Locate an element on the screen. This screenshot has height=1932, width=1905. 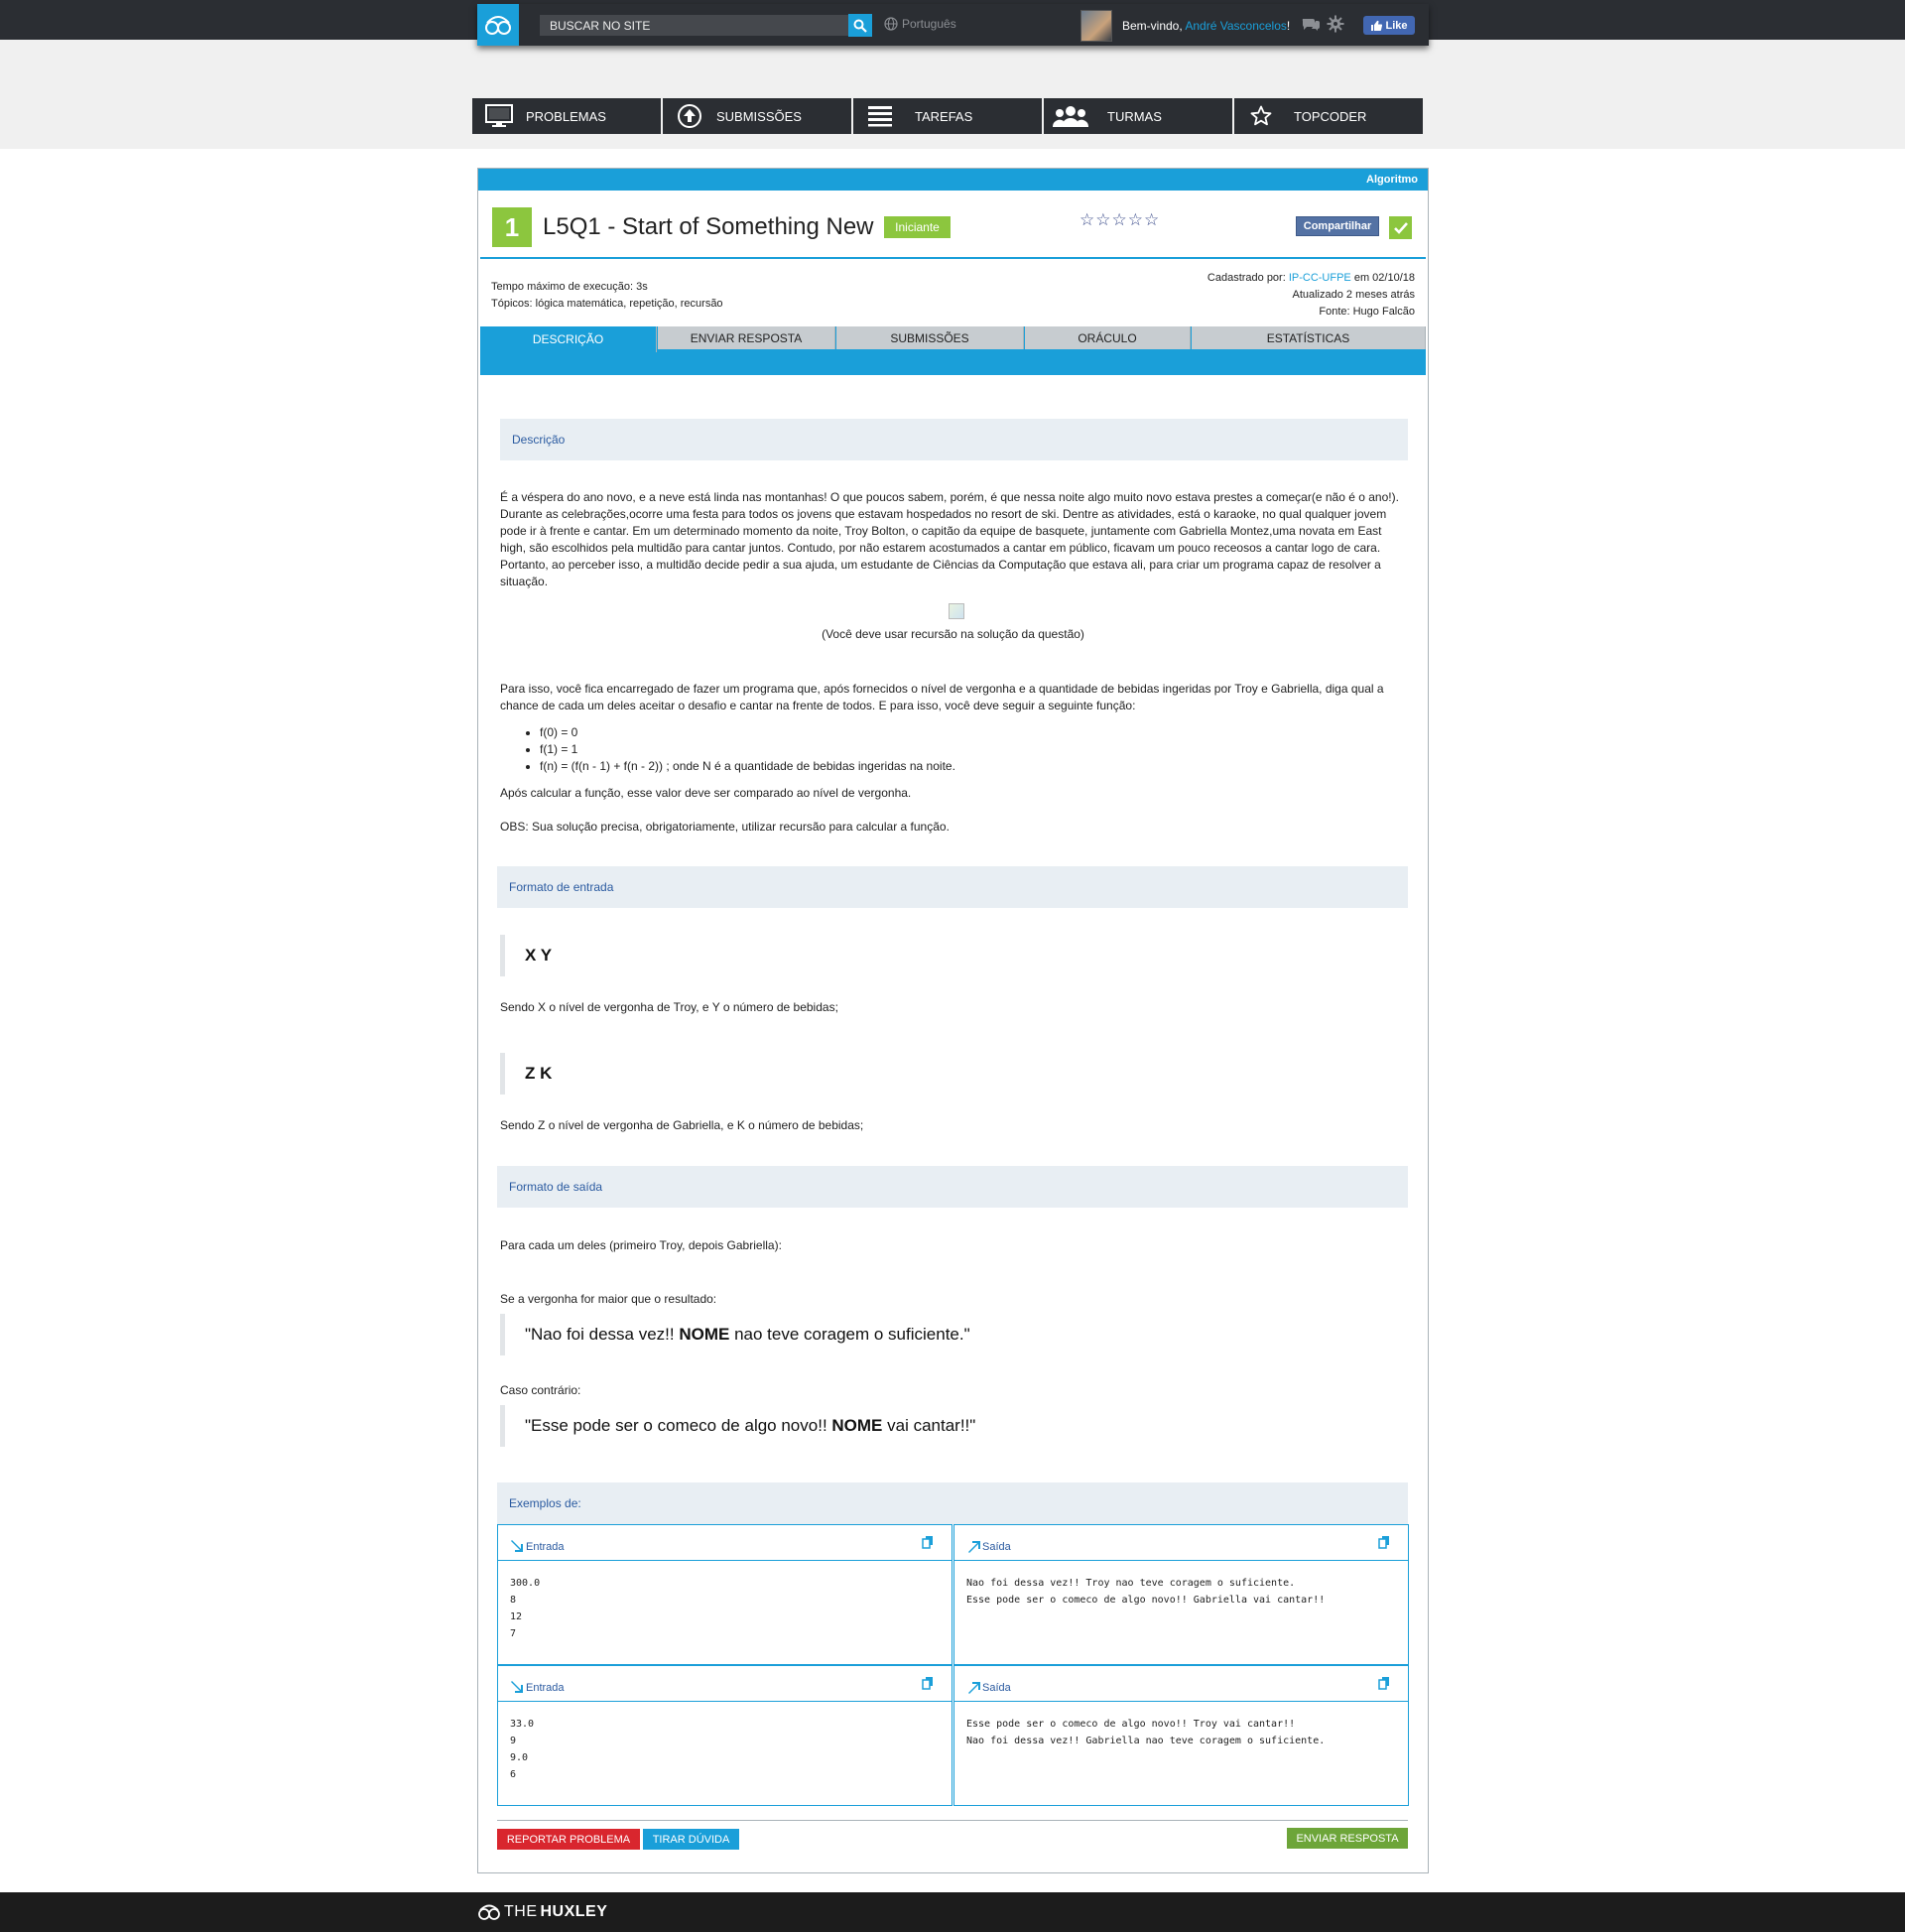
registered-by-line: Cadastrado por: IP-CC-UFPE em 02/10/18 is located at coordinates (1311, 279).